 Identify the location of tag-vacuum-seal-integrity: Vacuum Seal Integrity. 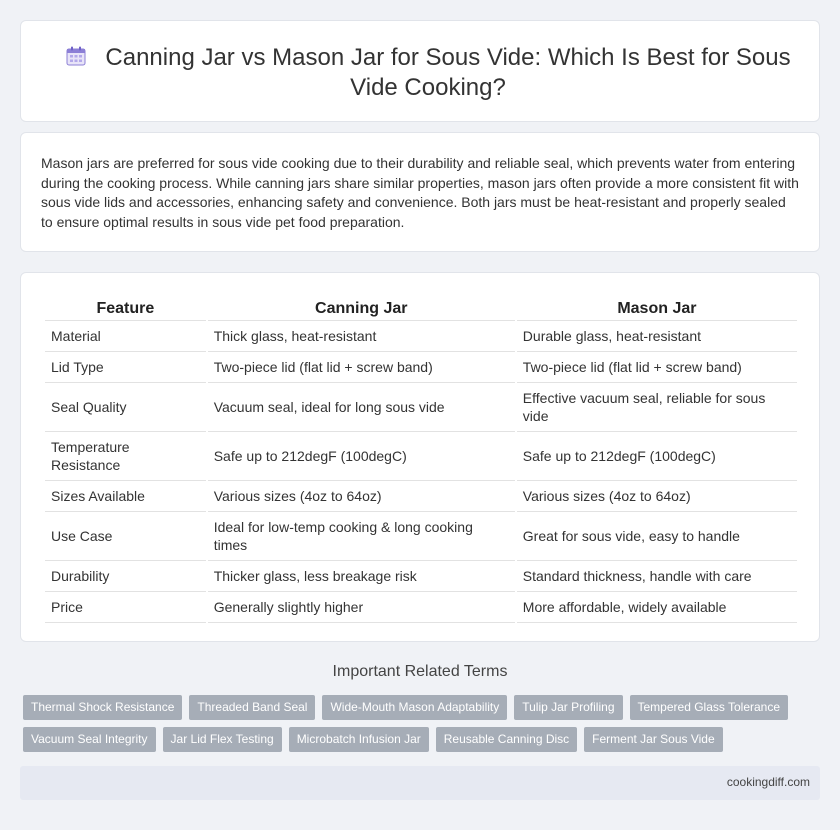
(89, 739).